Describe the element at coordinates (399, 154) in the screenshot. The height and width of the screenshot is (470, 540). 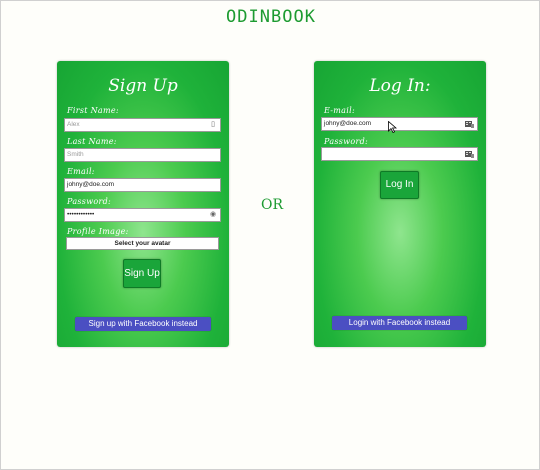
I see `login-password-input` at that location.